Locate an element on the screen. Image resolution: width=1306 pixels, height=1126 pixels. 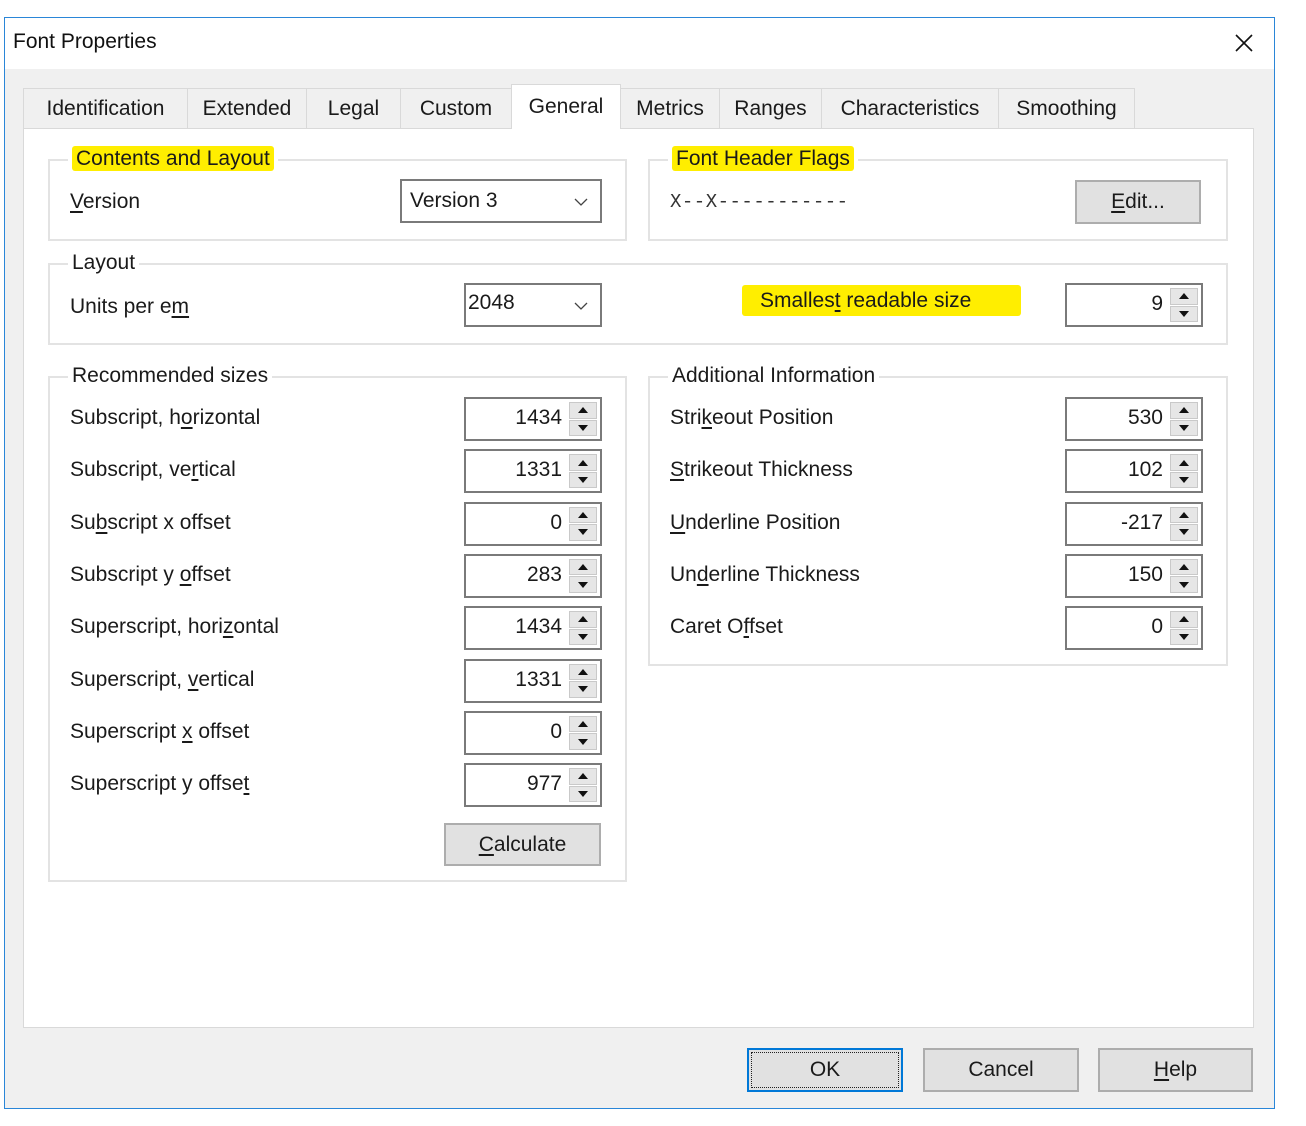
recommended-size-label: Superscript, vertical is located at coordinates (162, 679).